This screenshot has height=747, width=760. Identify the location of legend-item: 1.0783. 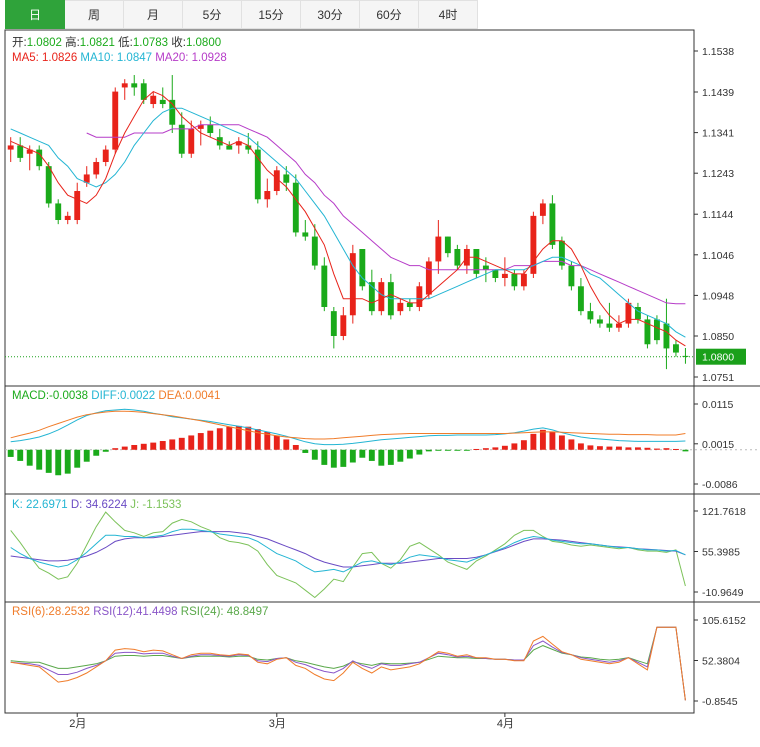
(152, 43).